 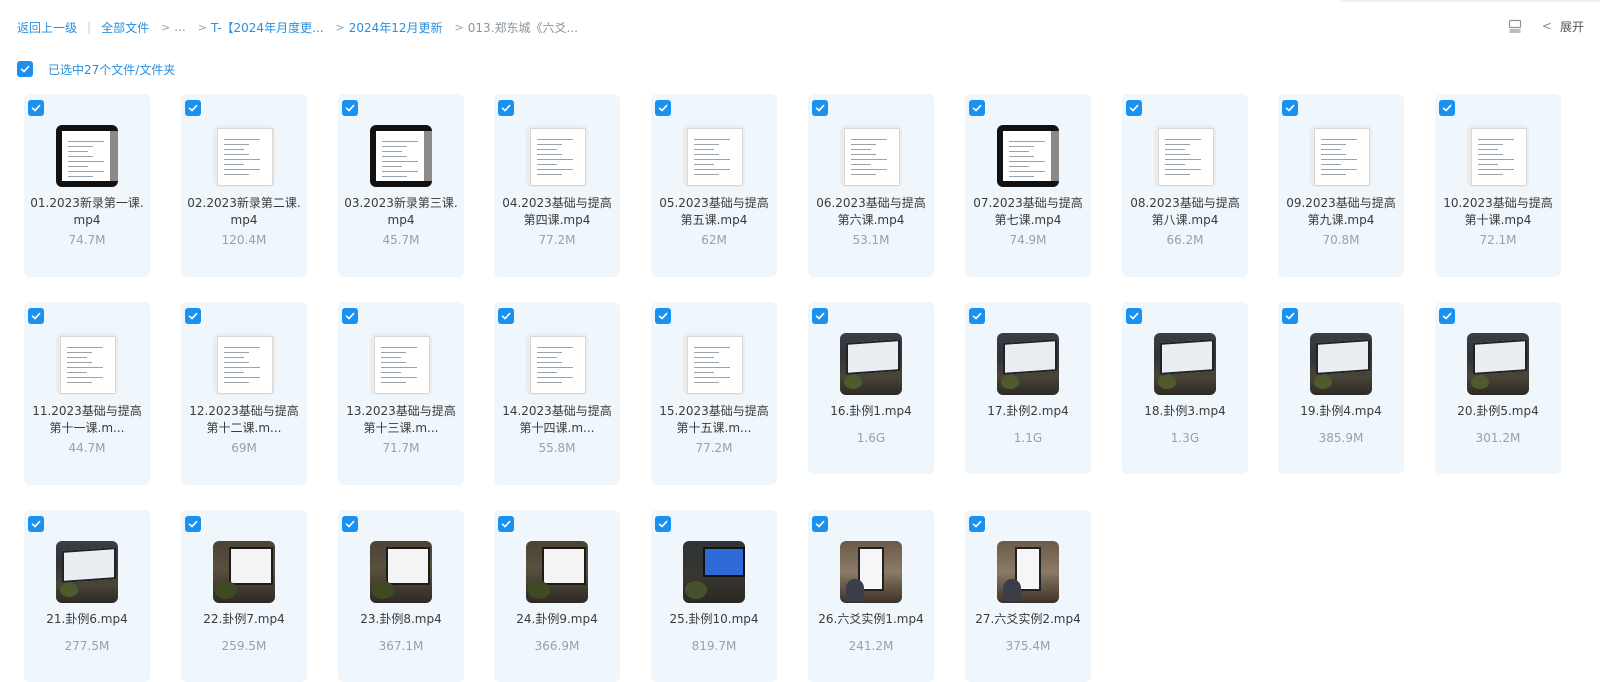 I want to click on file-name: 19.卦例4.mp4, so click(x=1341, y=411).